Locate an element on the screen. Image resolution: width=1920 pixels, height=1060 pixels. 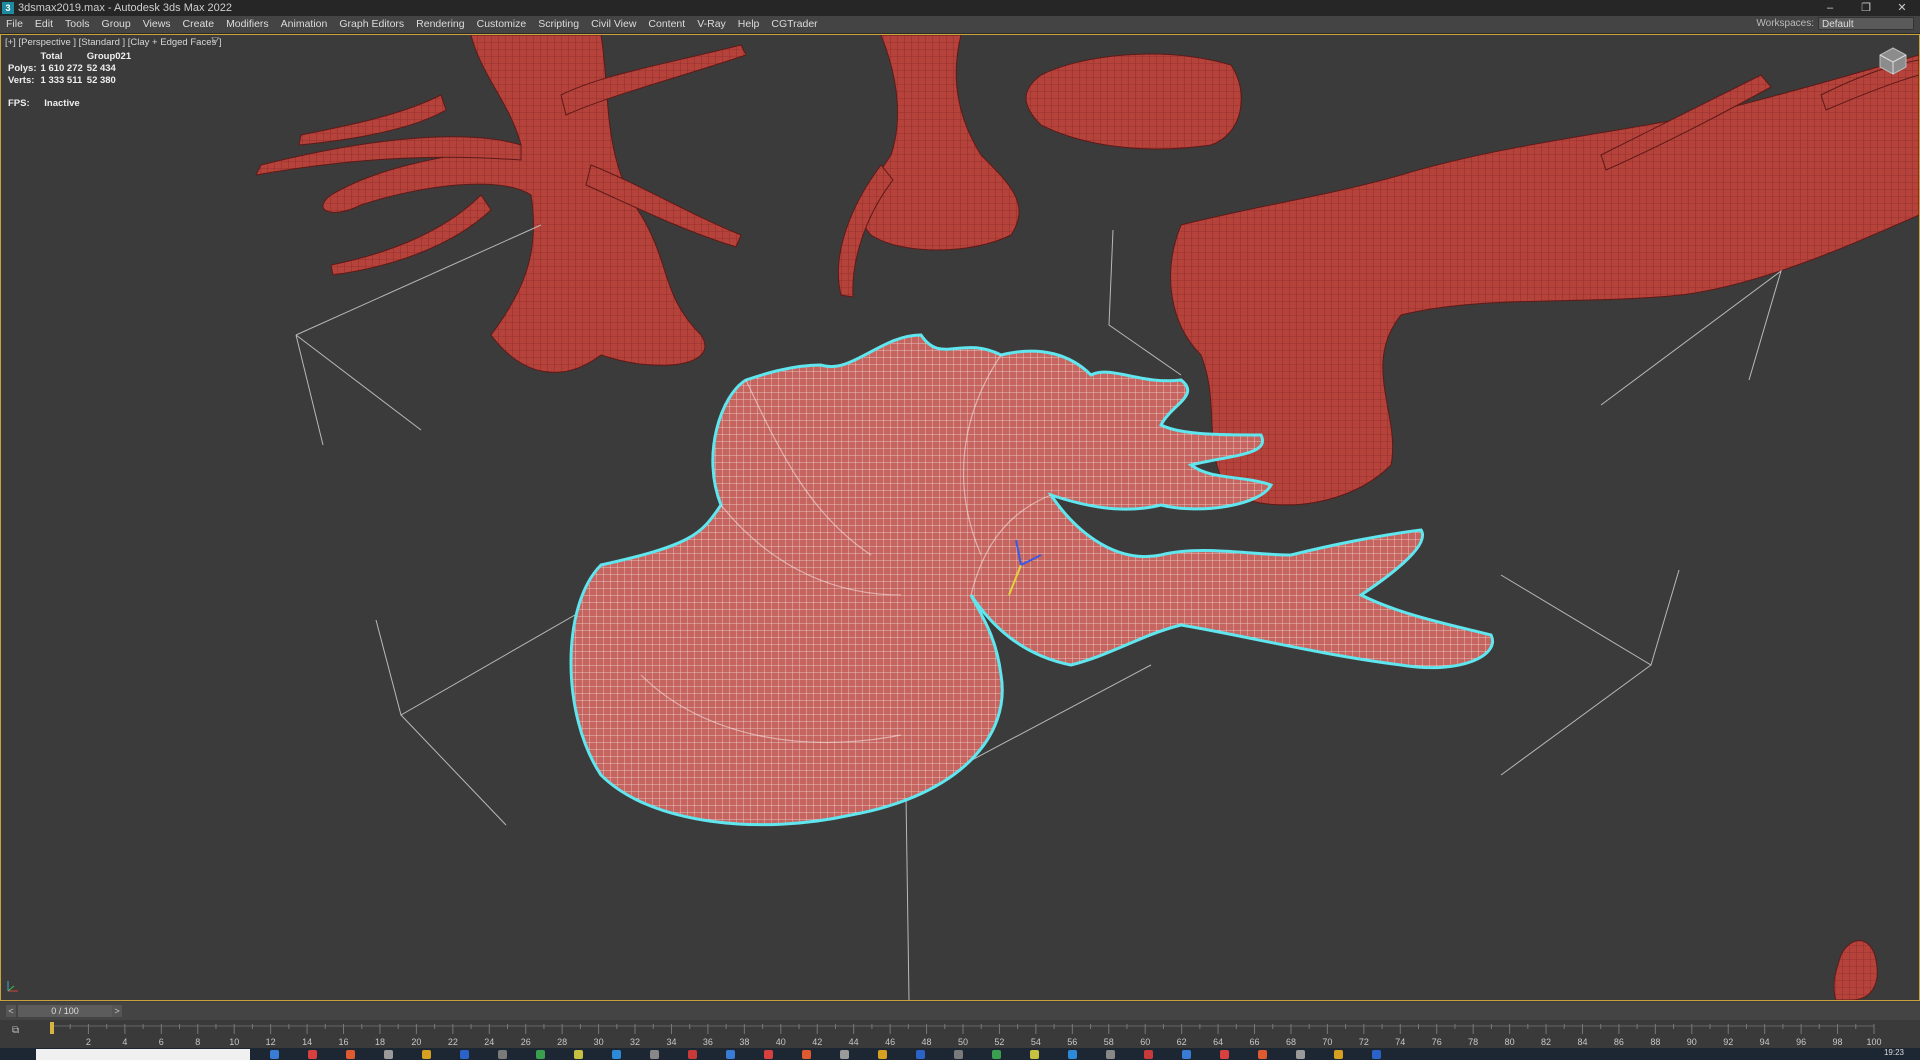
time-slider: < 0 / 100 > is located at coordinates (960, 1011).